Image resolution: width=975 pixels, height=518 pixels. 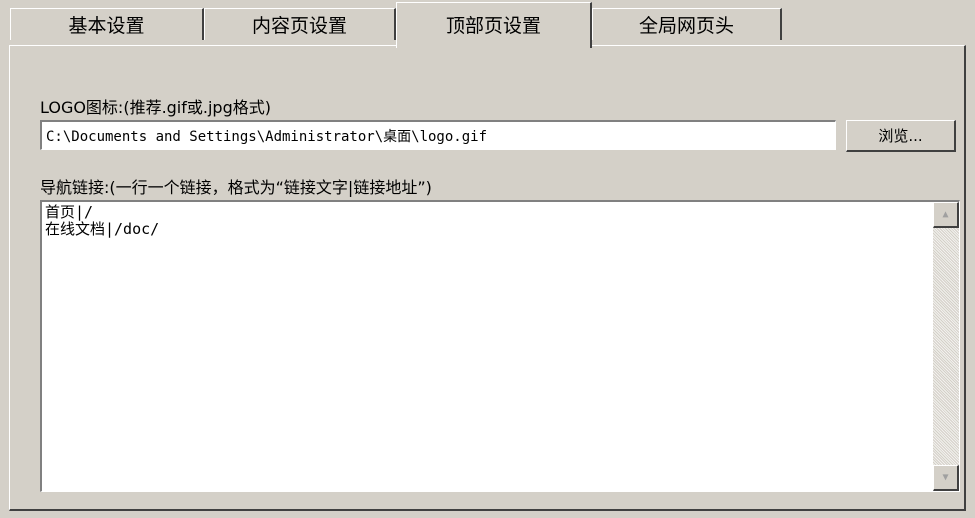 What do you see at coordinates (687, 24) in the screenshot?
I see `tab-global-header: 全局网页头` at bounding box center [687, 24].